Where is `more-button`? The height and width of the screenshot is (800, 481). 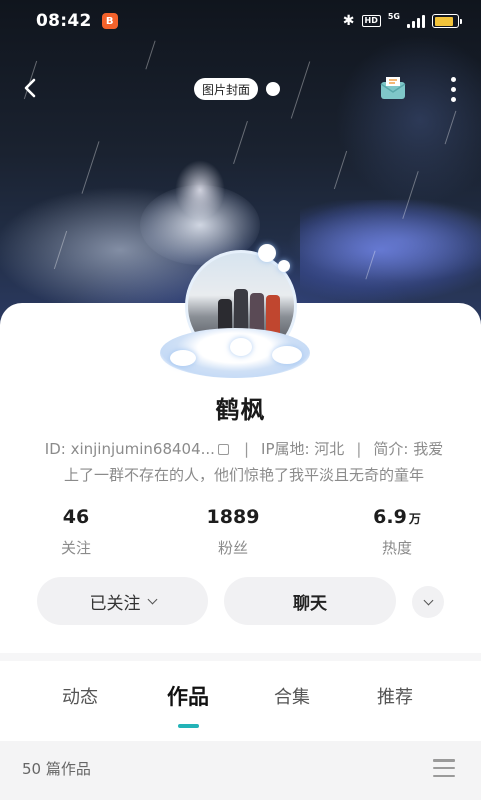
more-button is located at coordinates (453, 89).